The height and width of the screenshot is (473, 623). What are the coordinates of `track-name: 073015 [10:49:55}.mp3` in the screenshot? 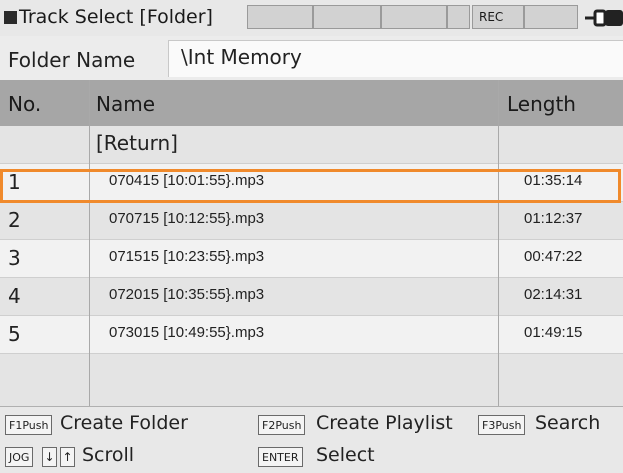 It's located at (187, 332).